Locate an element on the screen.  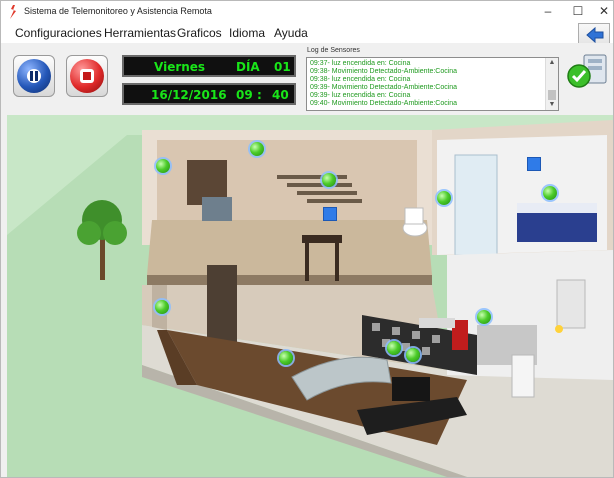
minute-value: 40 is located at coordinates (280, 95).